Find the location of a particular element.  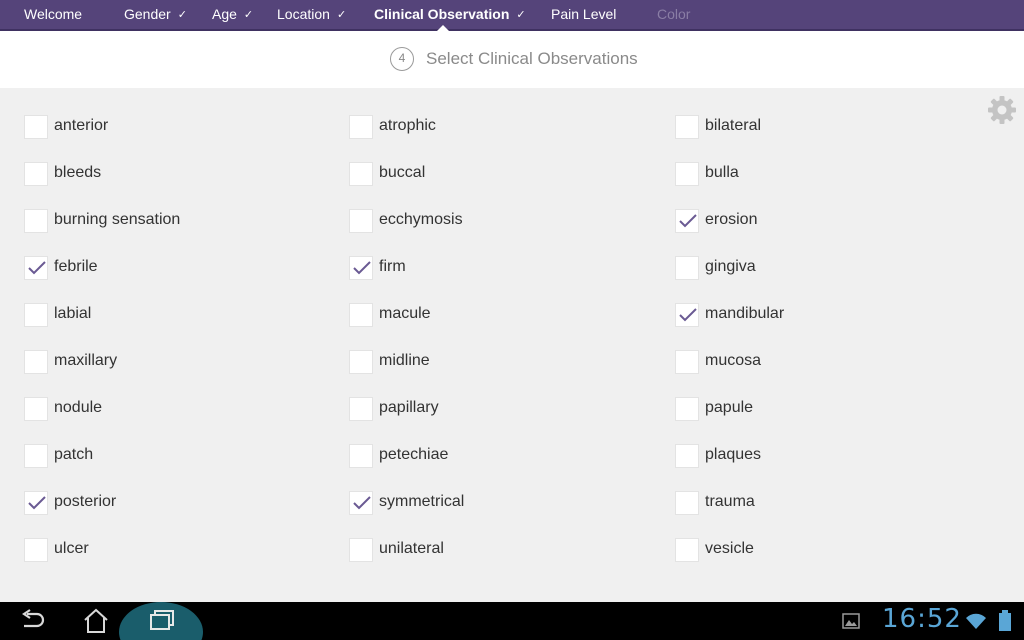

checkbox-label: mucosa is located at coordinates (733, 360).